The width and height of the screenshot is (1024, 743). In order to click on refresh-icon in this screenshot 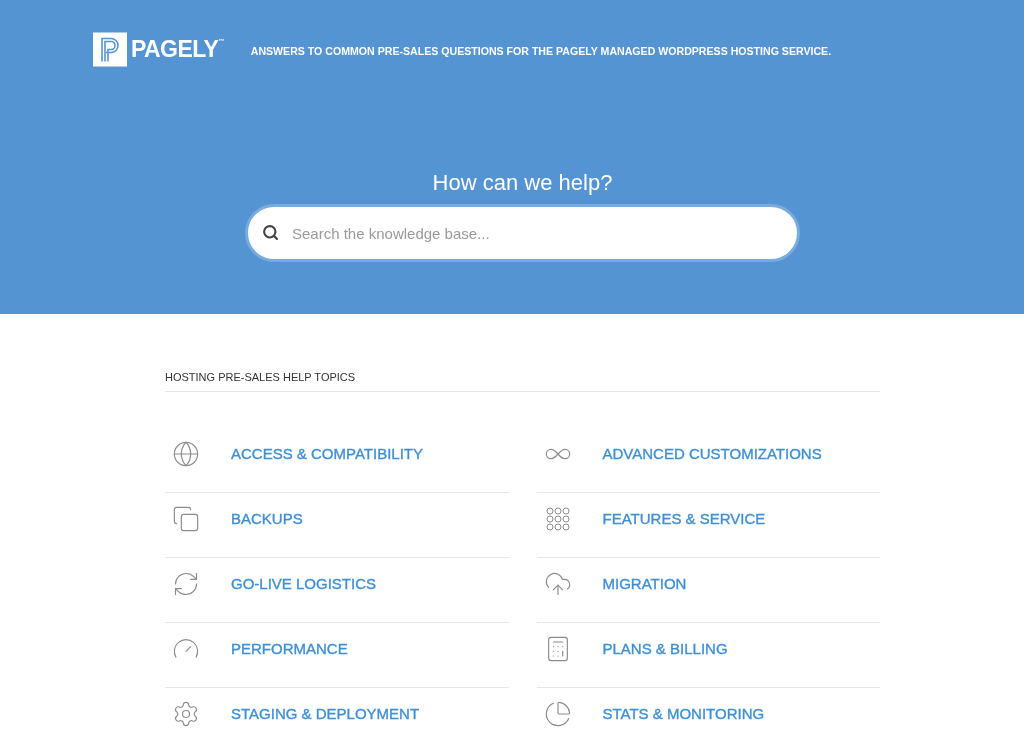, I will do `click(186, 584)`.